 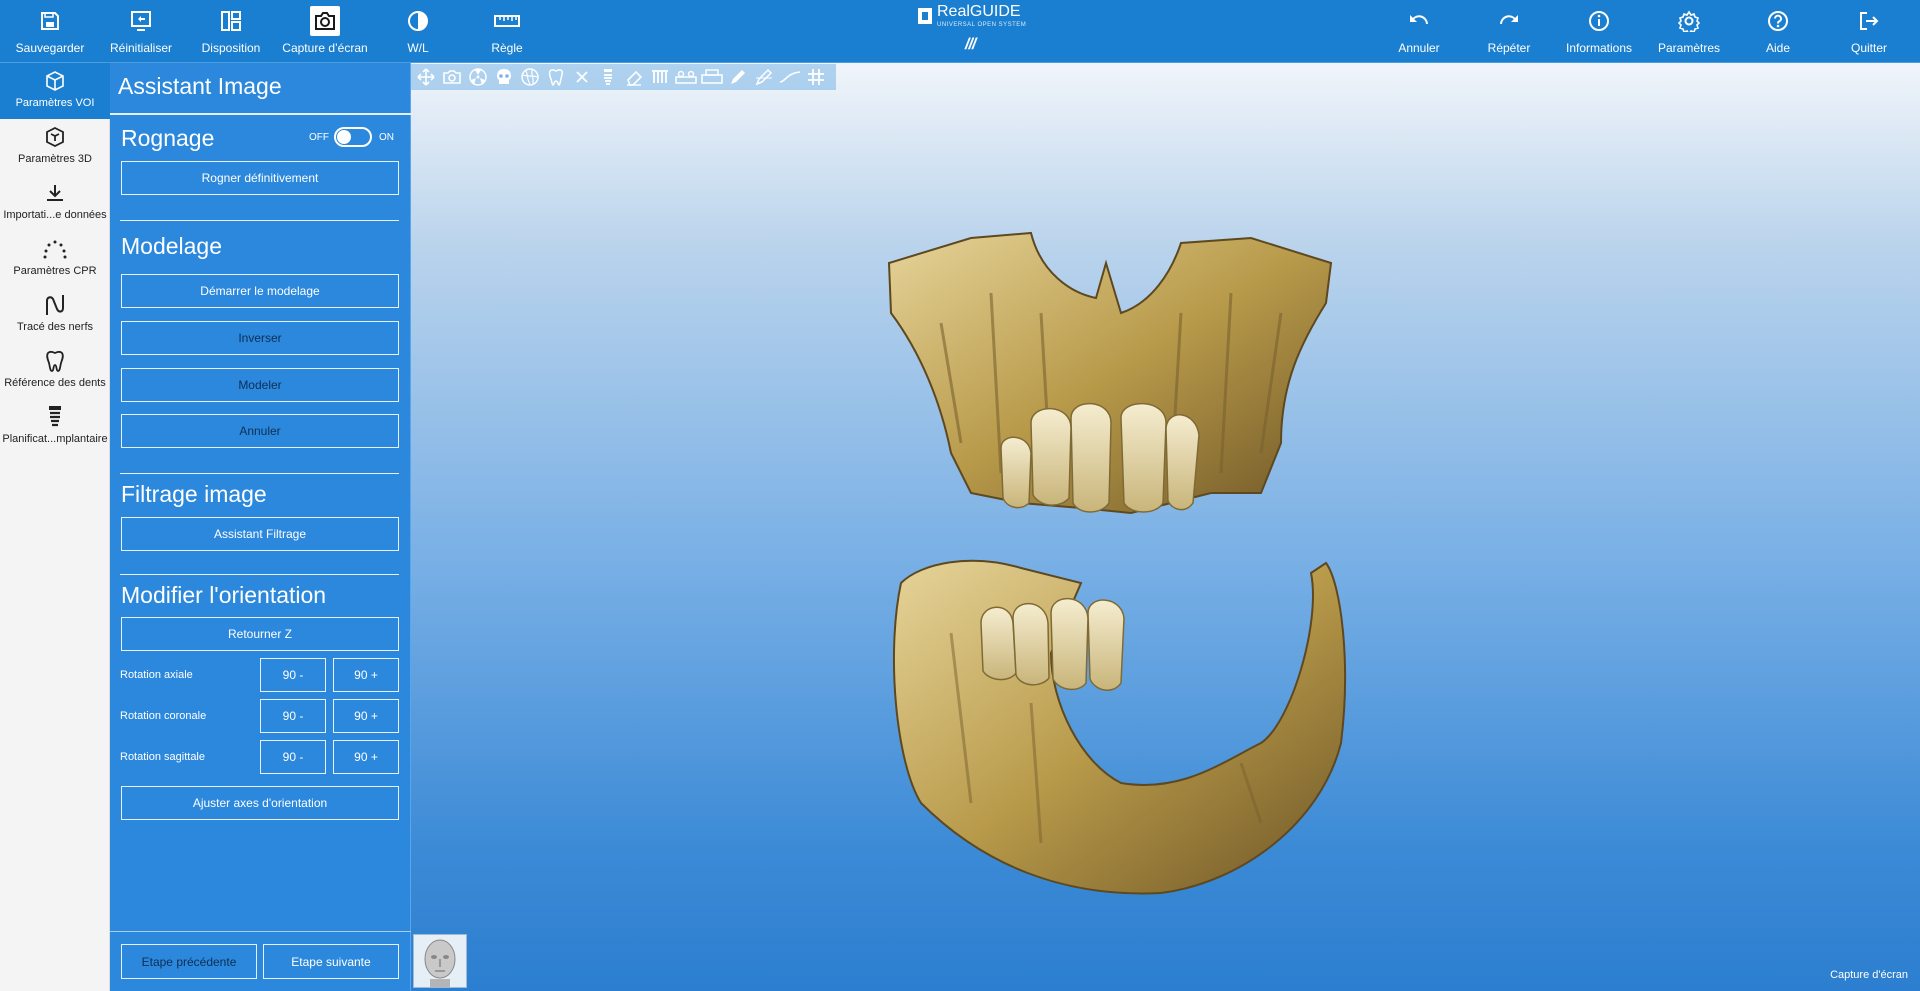 What do you see at coordinates (507, 31) in the screenshot?
I see `ruler-button: Règle` at bounding box center [507, 31].